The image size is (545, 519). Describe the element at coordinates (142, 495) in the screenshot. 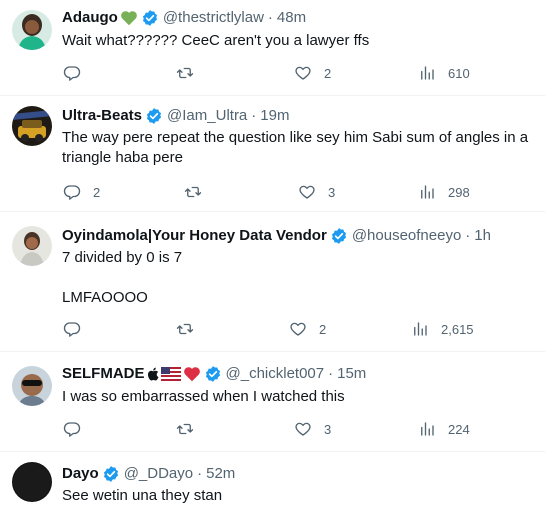

I see `tweet-text: See wetin una they stan` at that location.